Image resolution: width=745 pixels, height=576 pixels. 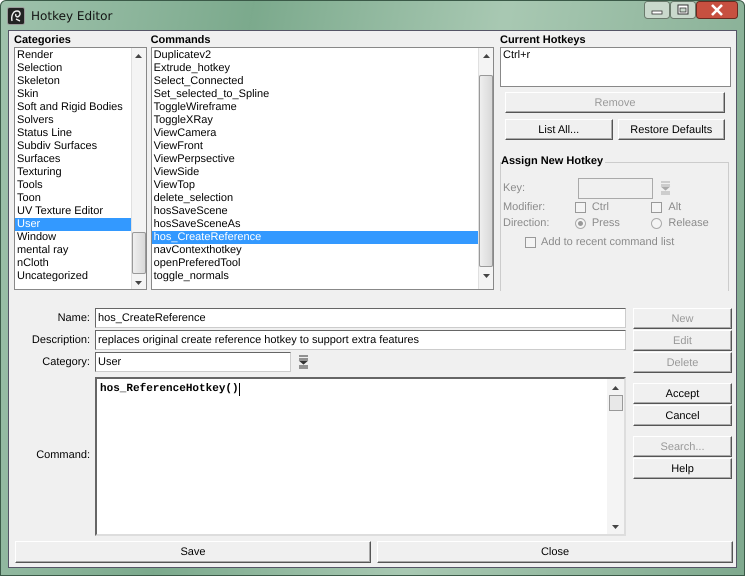 I want to click on direction-label: Direction:, so click(x=526, y=223).